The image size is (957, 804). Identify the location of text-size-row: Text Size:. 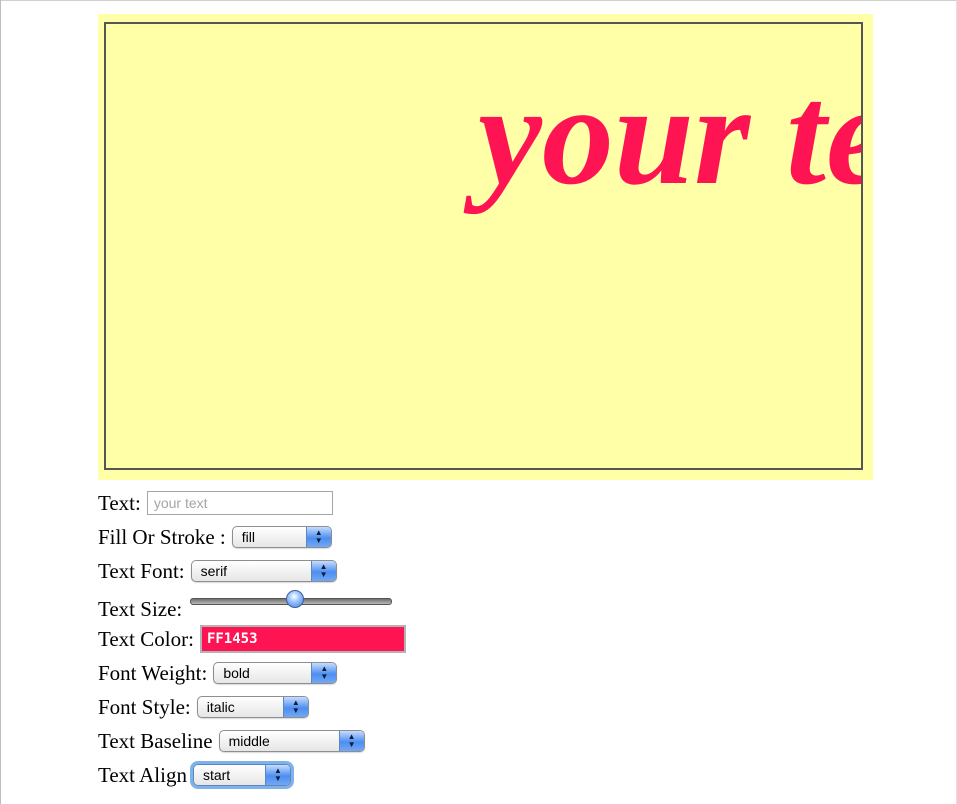
(252, 605).